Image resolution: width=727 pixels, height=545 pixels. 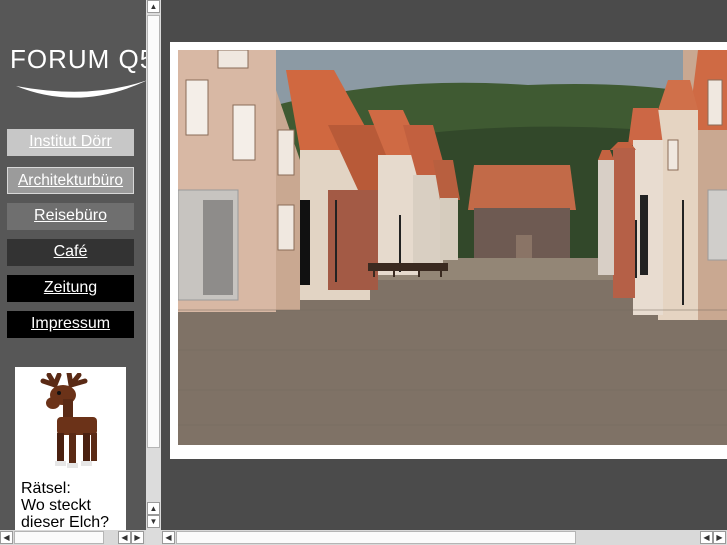 What do you see at coordinates (70, 142) in the screenshot?
I see `nav-institut-doerr: Institut Dörr` at bounding box center [70, 142].